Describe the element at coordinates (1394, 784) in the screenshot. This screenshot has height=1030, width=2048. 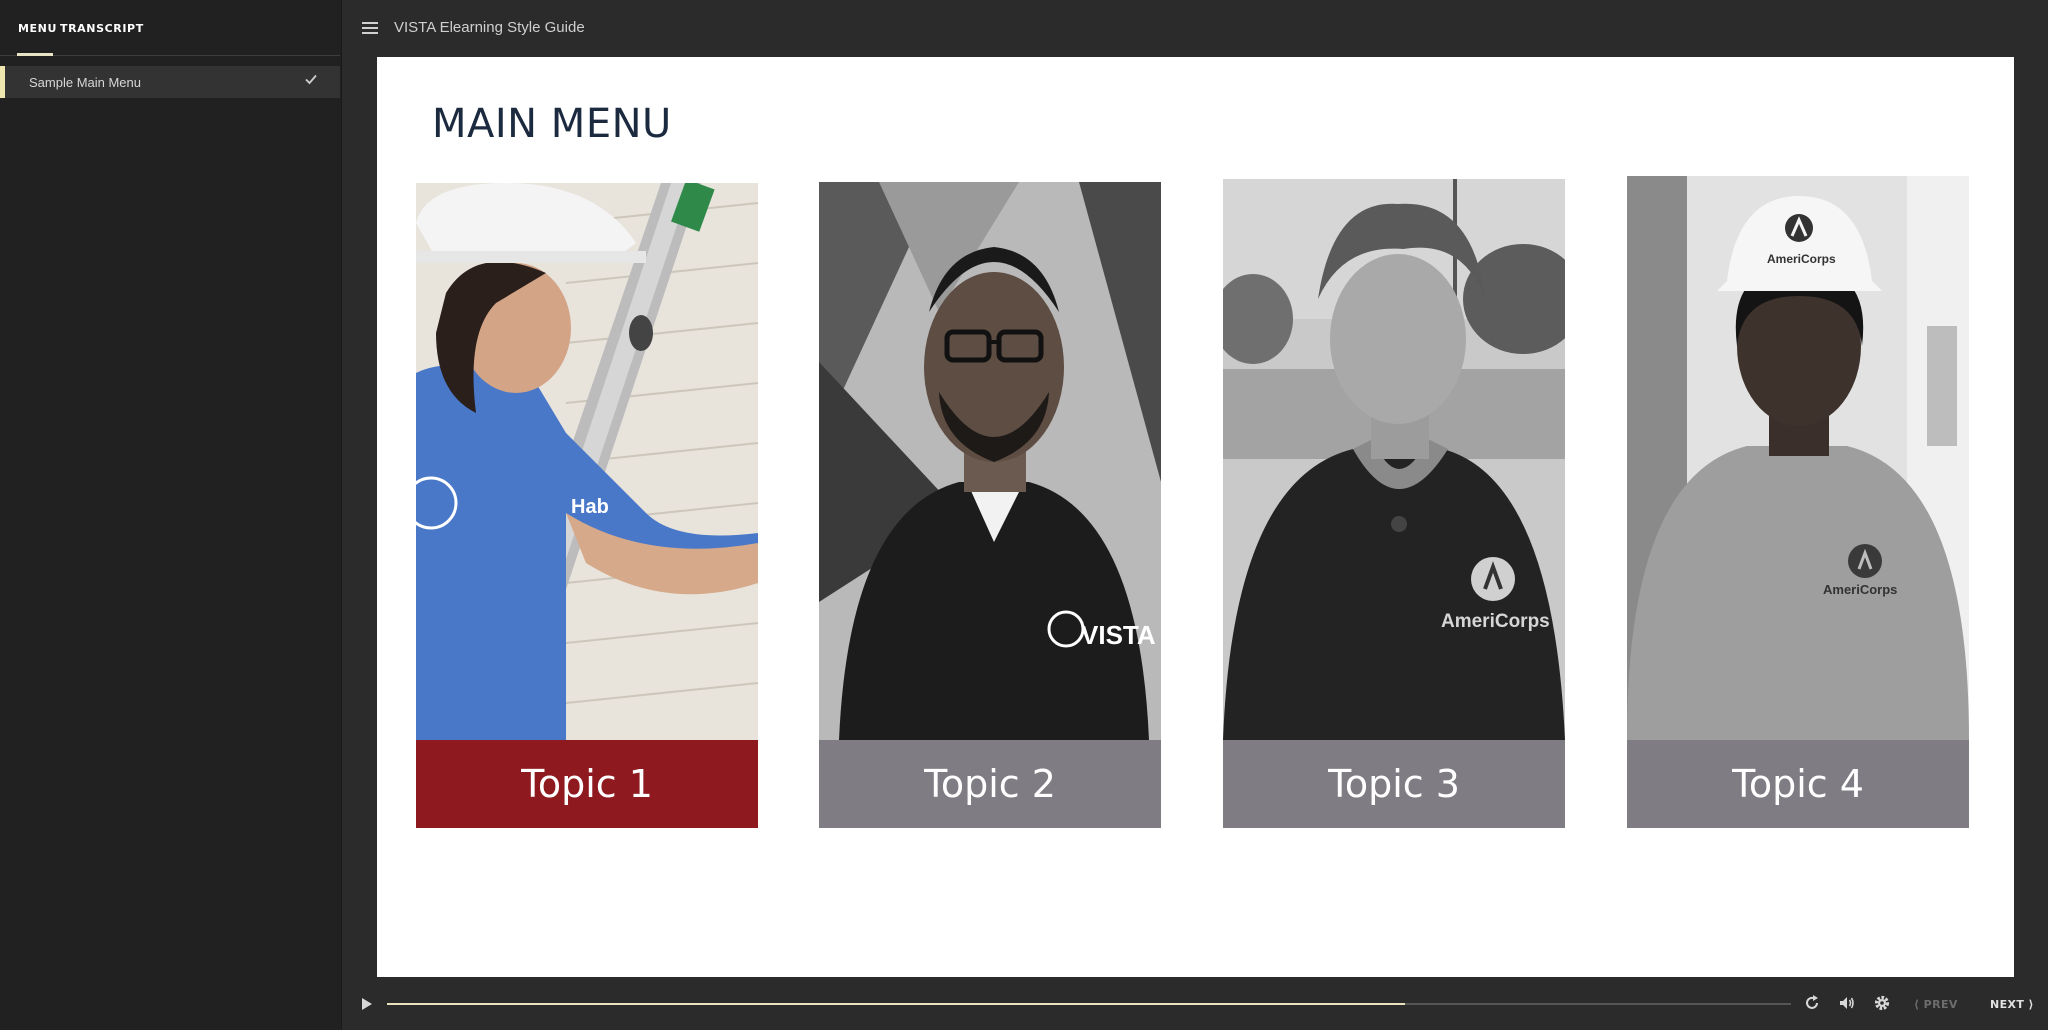
I see `topic-3-label: Topic 3` at that location.